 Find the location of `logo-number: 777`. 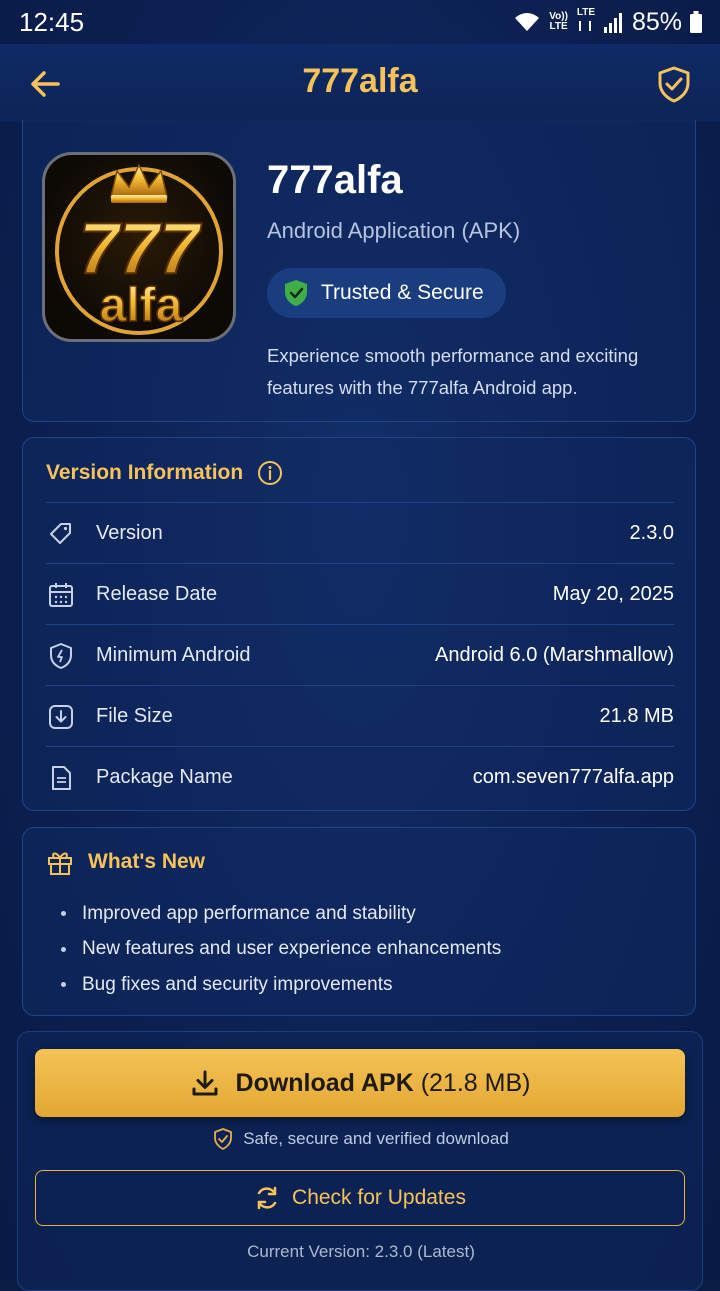

logo-number: 777 is located at coordinates (140, 249).